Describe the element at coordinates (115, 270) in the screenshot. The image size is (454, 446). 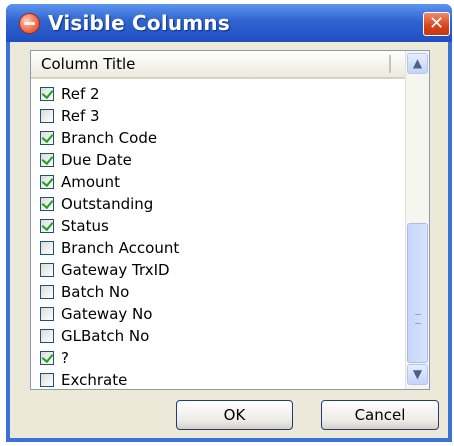
I see `list-item-label: Gateway TrxID` at that location.